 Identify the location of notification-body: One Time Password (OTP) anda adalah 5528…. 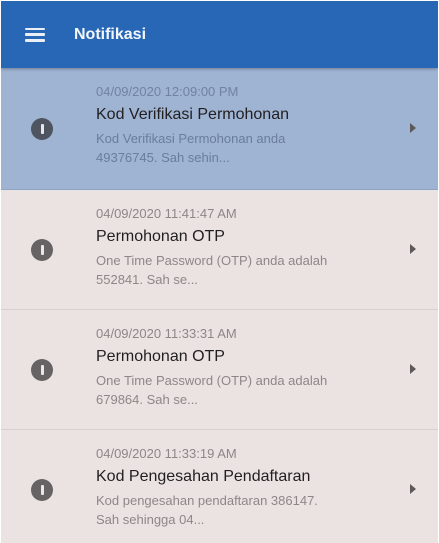
(242, 270).